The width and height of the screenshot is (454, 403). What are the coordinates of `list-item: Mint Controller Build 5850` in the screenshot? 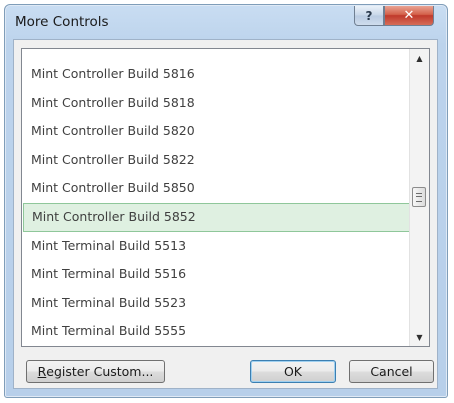 It's located at (216, 188).